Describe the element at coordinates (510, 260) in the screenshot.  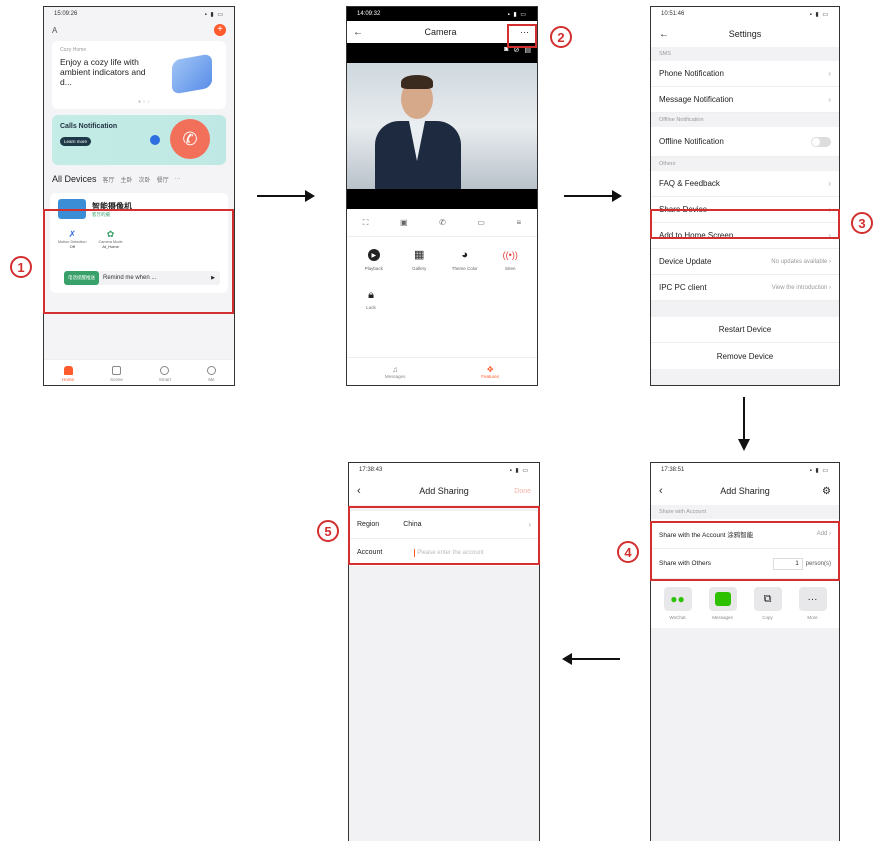
I see `feature-siren: ((•)) Siren` at that location.